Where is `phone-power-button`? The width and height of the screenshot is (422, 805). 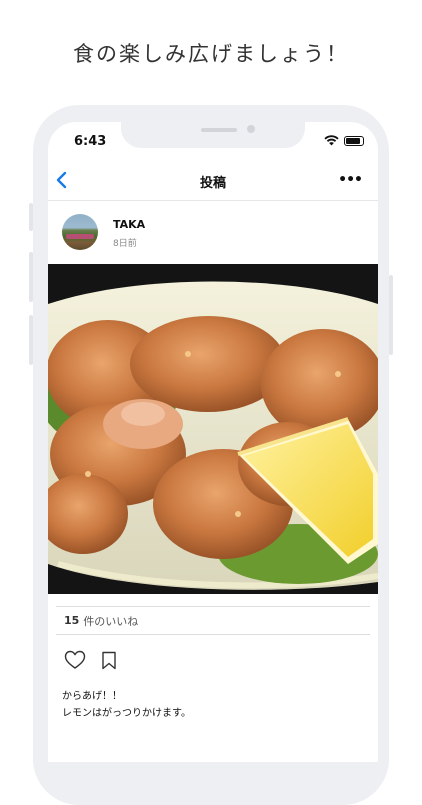 phone-power-button is located at coordinates (391, 315).